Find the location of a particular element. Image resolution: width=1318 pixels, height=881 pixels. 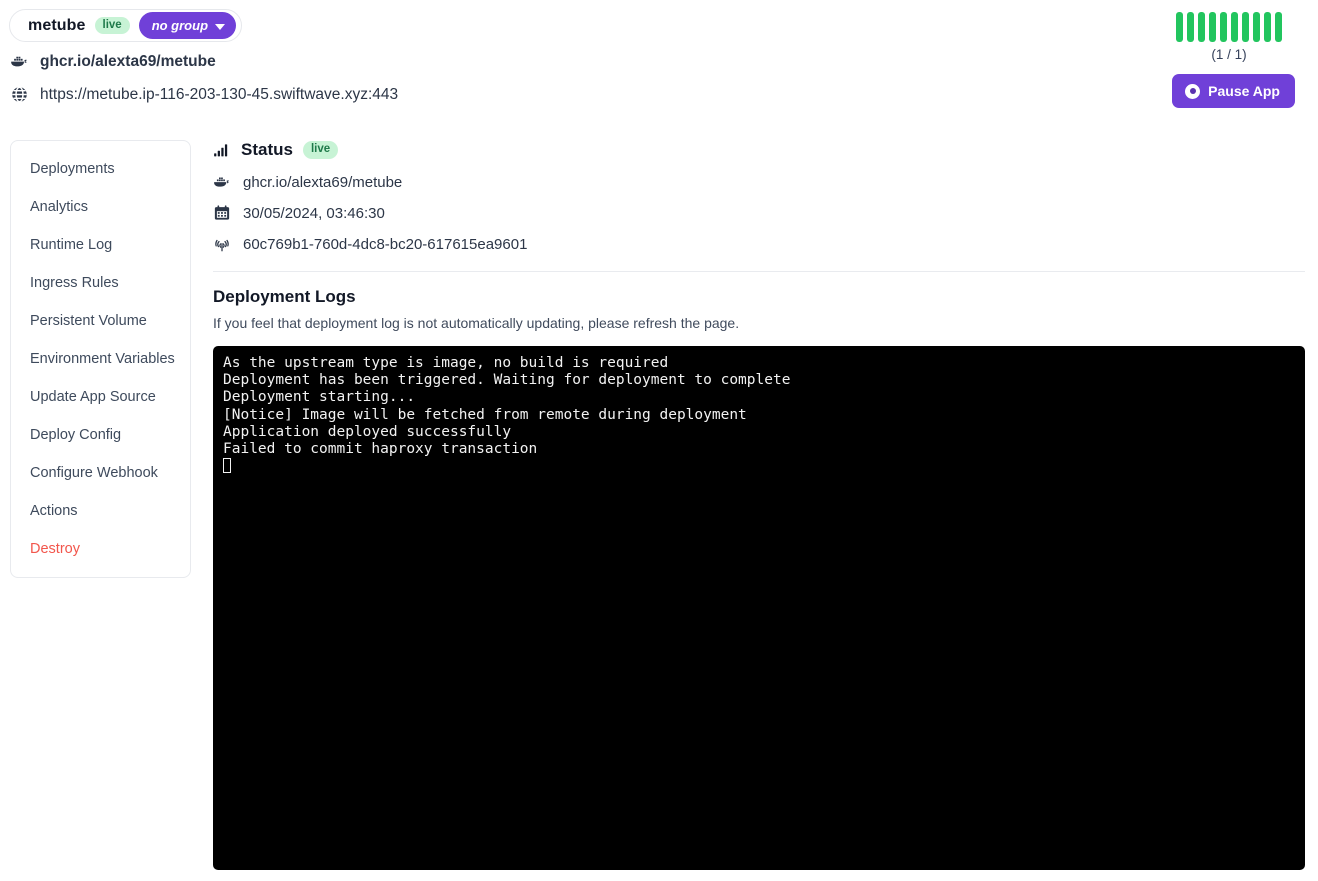

sidebar-item-destroy: Destroy is located at coordinates (100, 549).